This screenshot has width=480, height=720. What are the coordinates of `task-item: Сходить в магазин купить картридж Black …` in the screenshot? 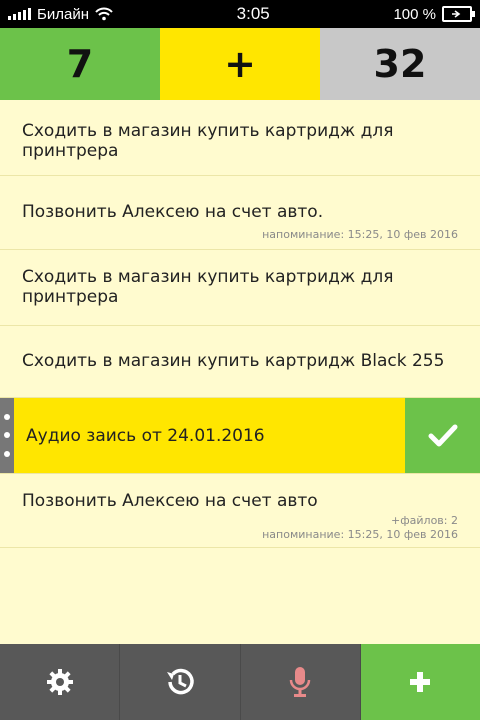 It's located at (240, 362).